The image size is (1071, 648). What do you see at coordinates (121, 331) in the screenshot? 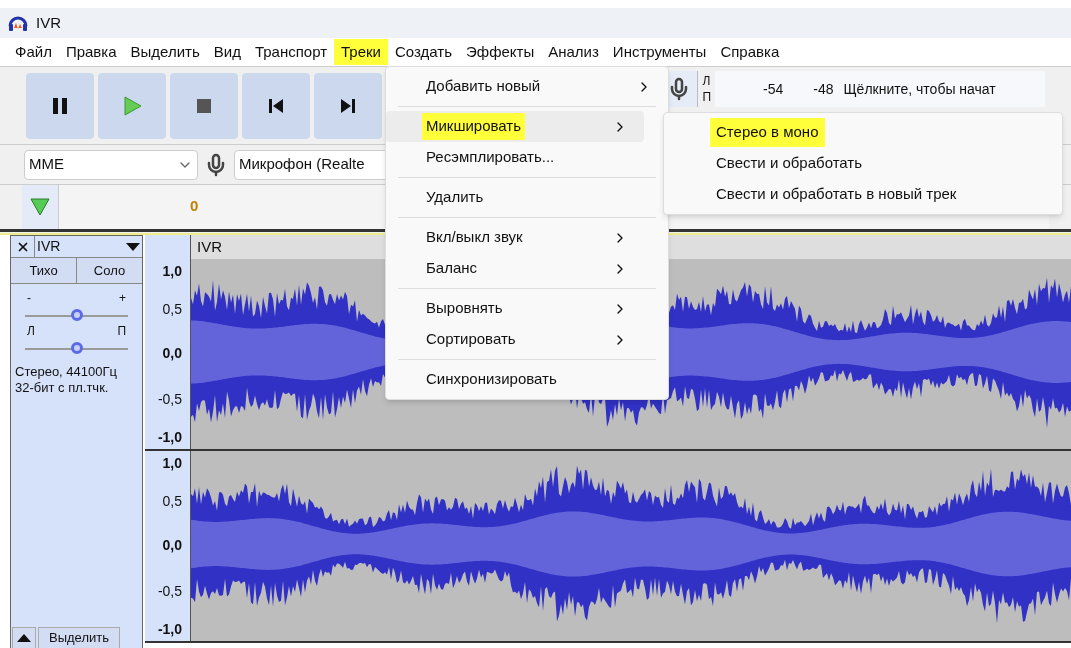
I see `slider-max-label: П` at bounding box center [121, 331].